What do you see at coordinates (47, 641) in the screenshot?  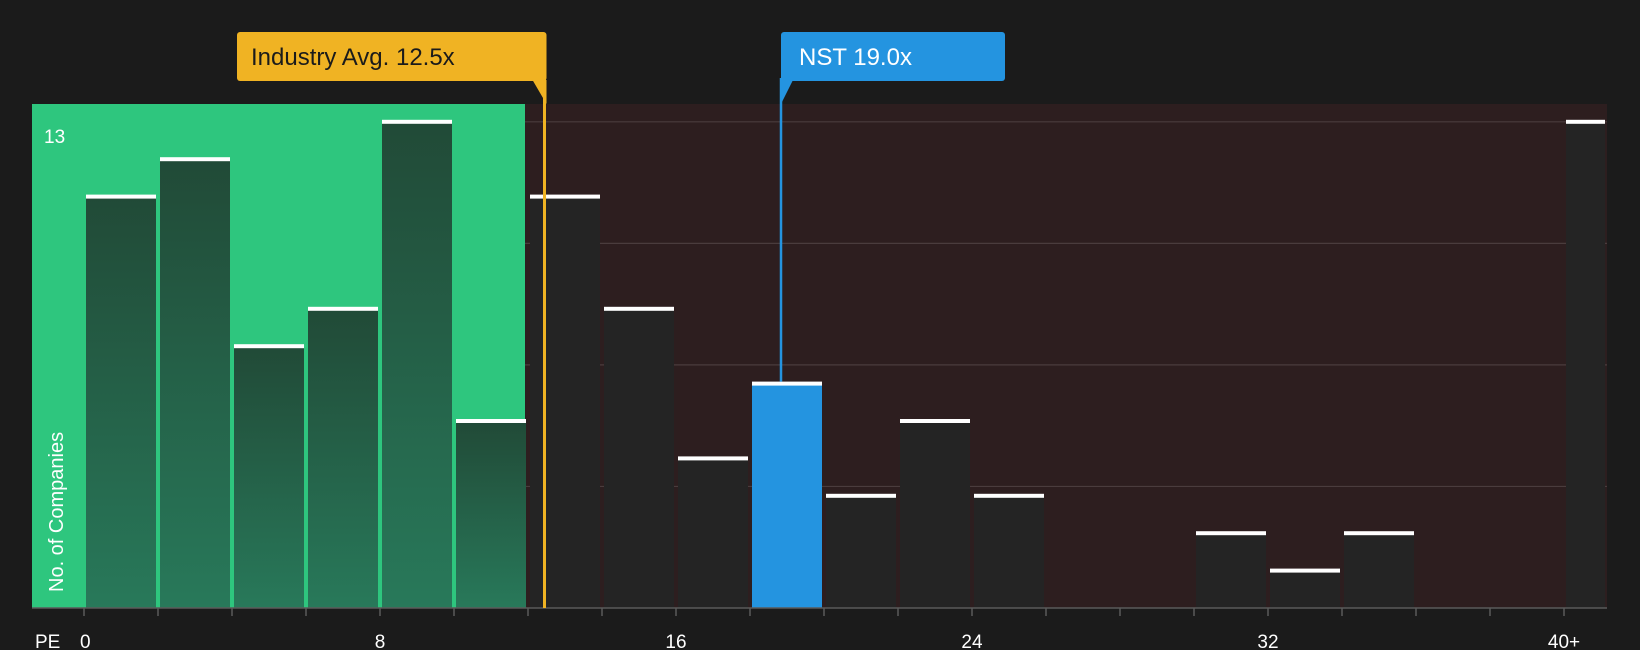 I see `x-axis-label: PE` at bounding box center [47, 641].